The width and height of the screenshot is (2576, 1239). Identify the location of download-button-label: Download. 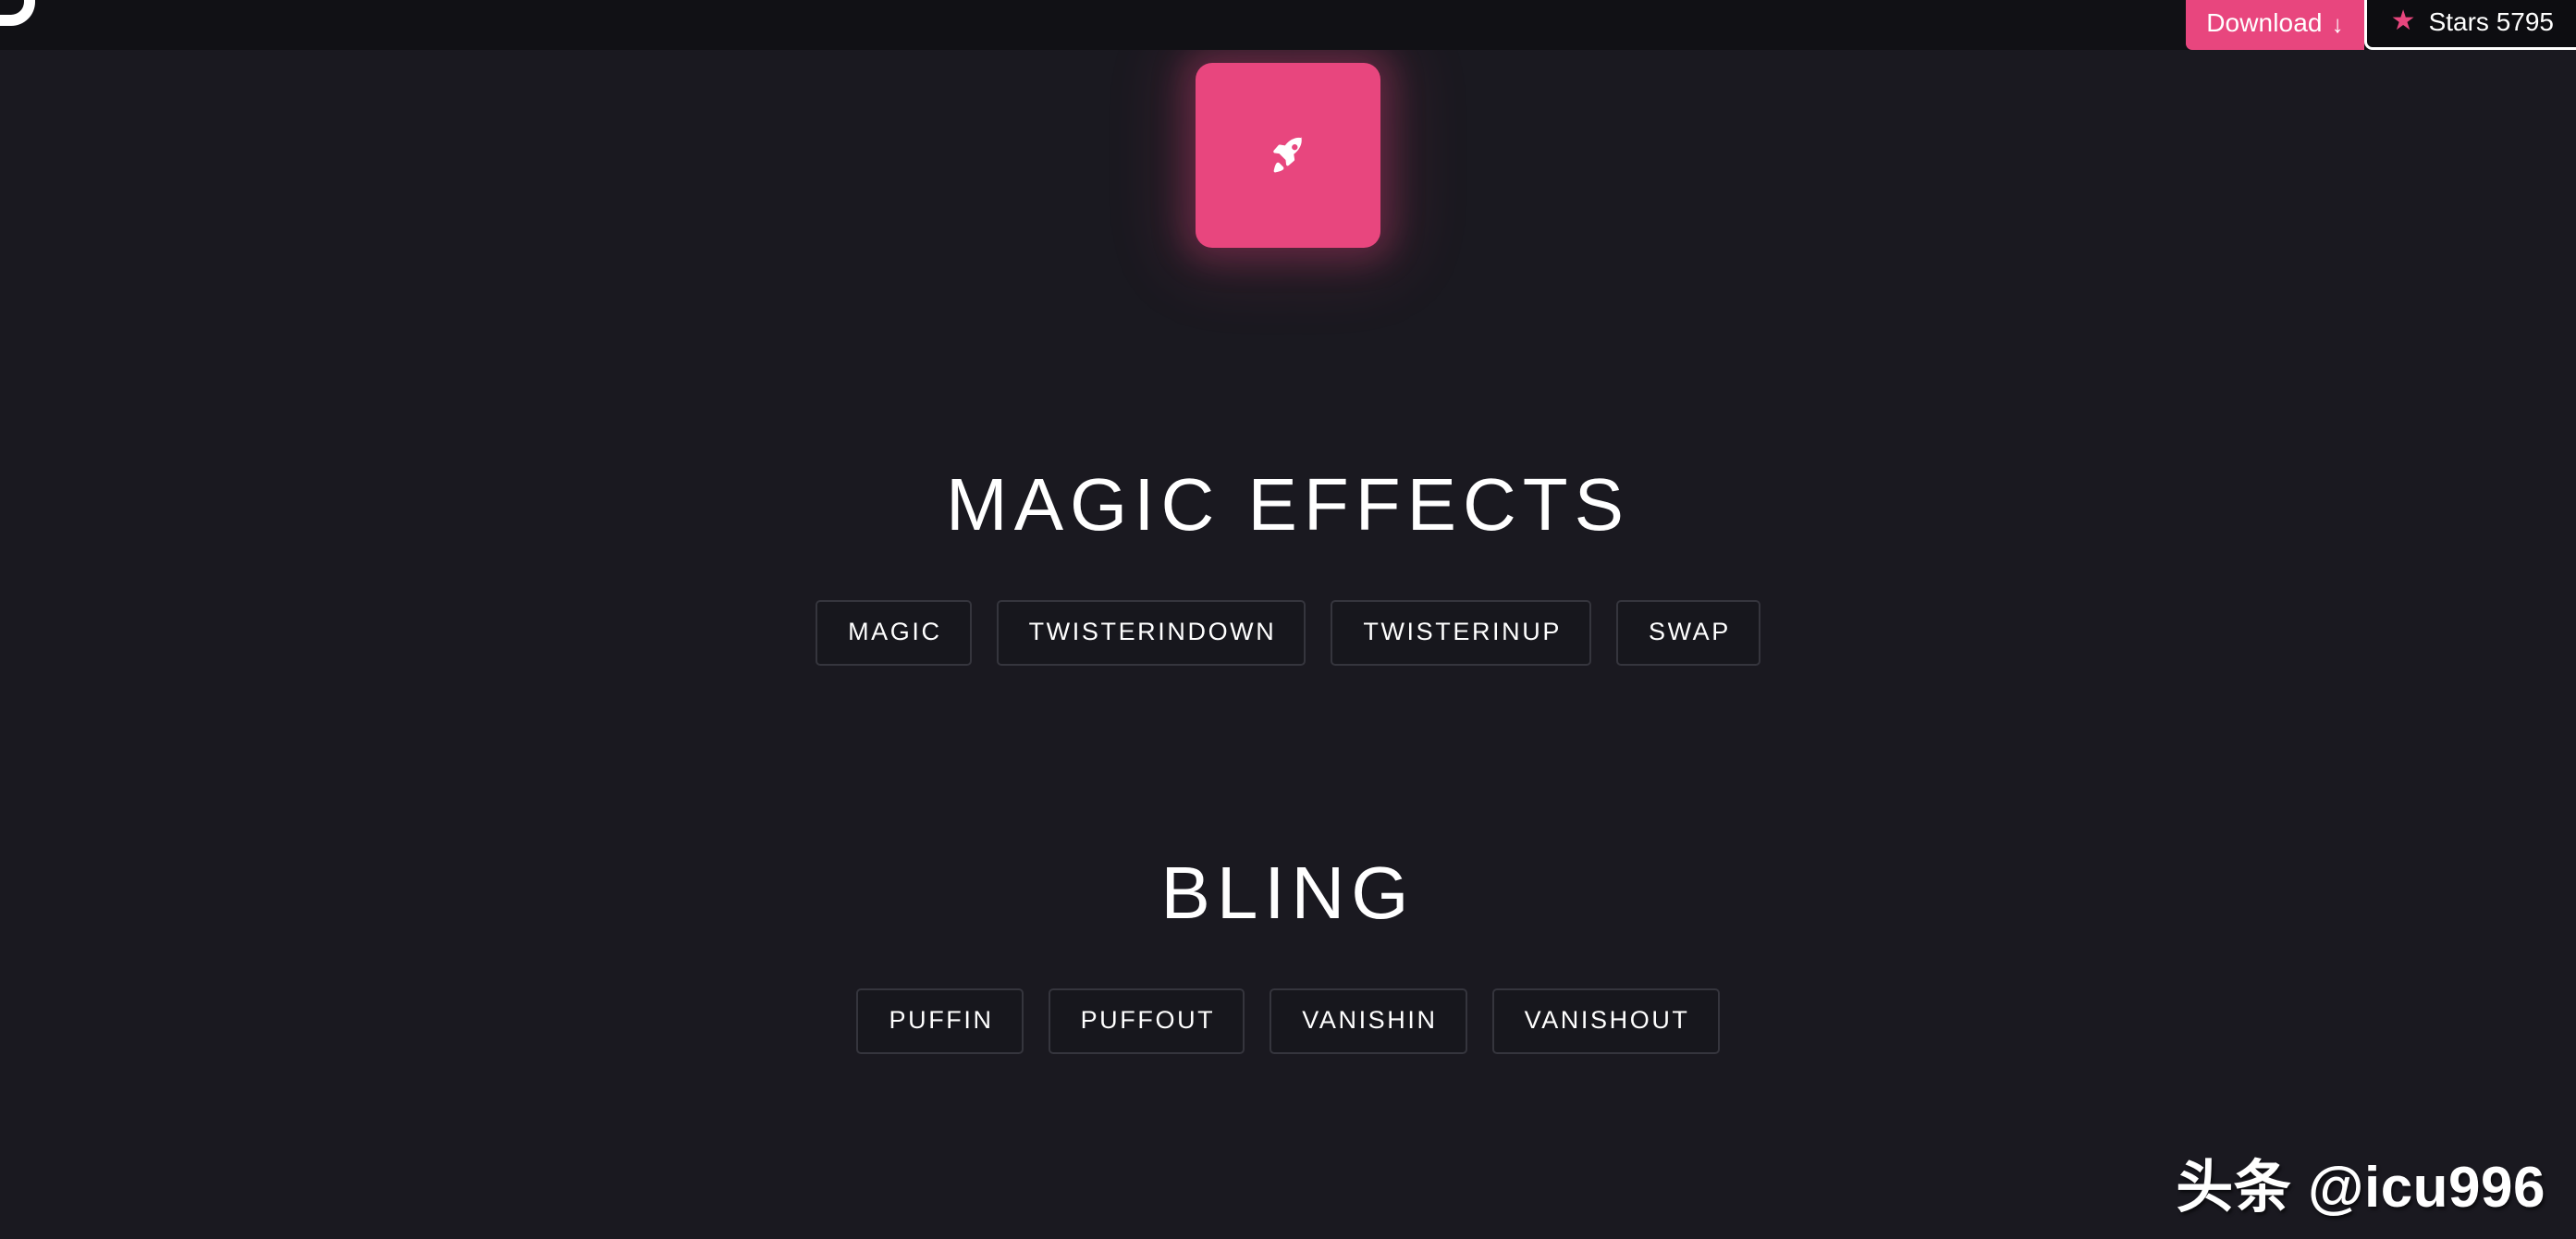
(2264, 22).